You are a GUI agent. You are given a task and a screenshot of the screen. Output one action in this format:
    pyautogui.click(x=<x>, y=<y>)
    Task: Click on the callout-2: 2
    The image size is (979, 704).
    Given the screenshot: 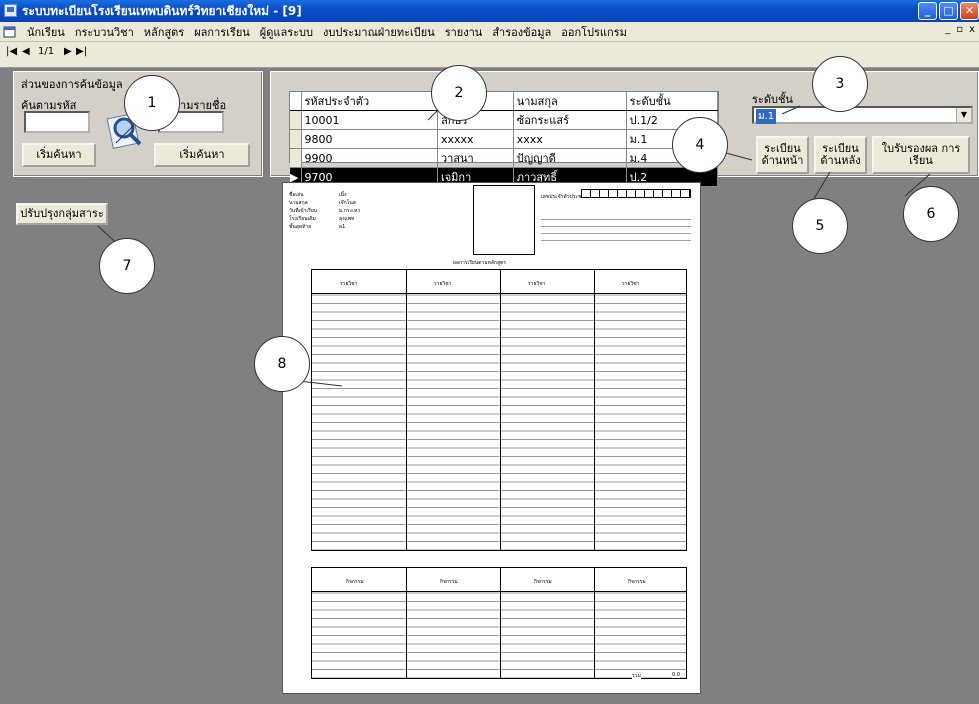 What is the action you would take?
    pyautogui.click(x=459, y=93)
    